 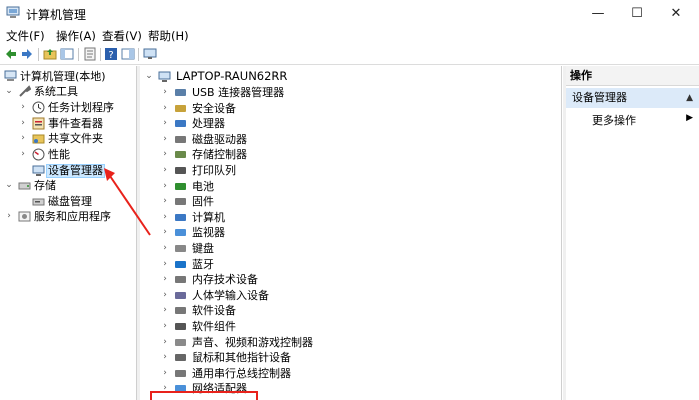 What do you see at coordinates (69, 185) in the screenshot?
I see `tree-item-storage: ⌄ 存储` at bounding box center [69, 185].